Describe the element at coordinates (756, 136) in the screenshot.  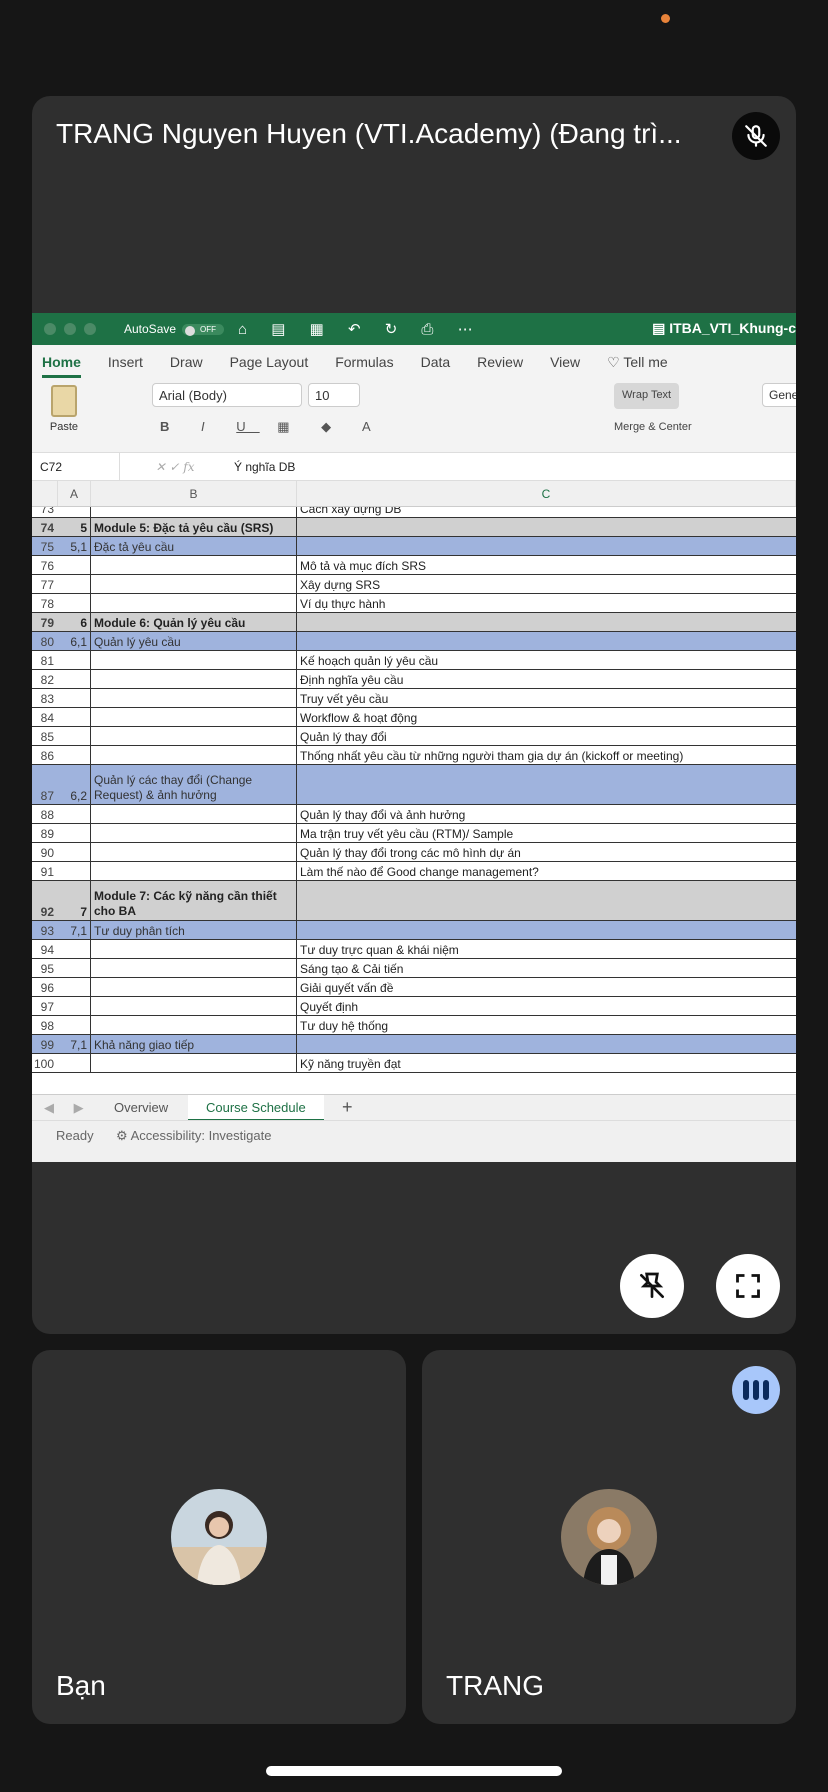
I see `mic-off-icon` at that location.